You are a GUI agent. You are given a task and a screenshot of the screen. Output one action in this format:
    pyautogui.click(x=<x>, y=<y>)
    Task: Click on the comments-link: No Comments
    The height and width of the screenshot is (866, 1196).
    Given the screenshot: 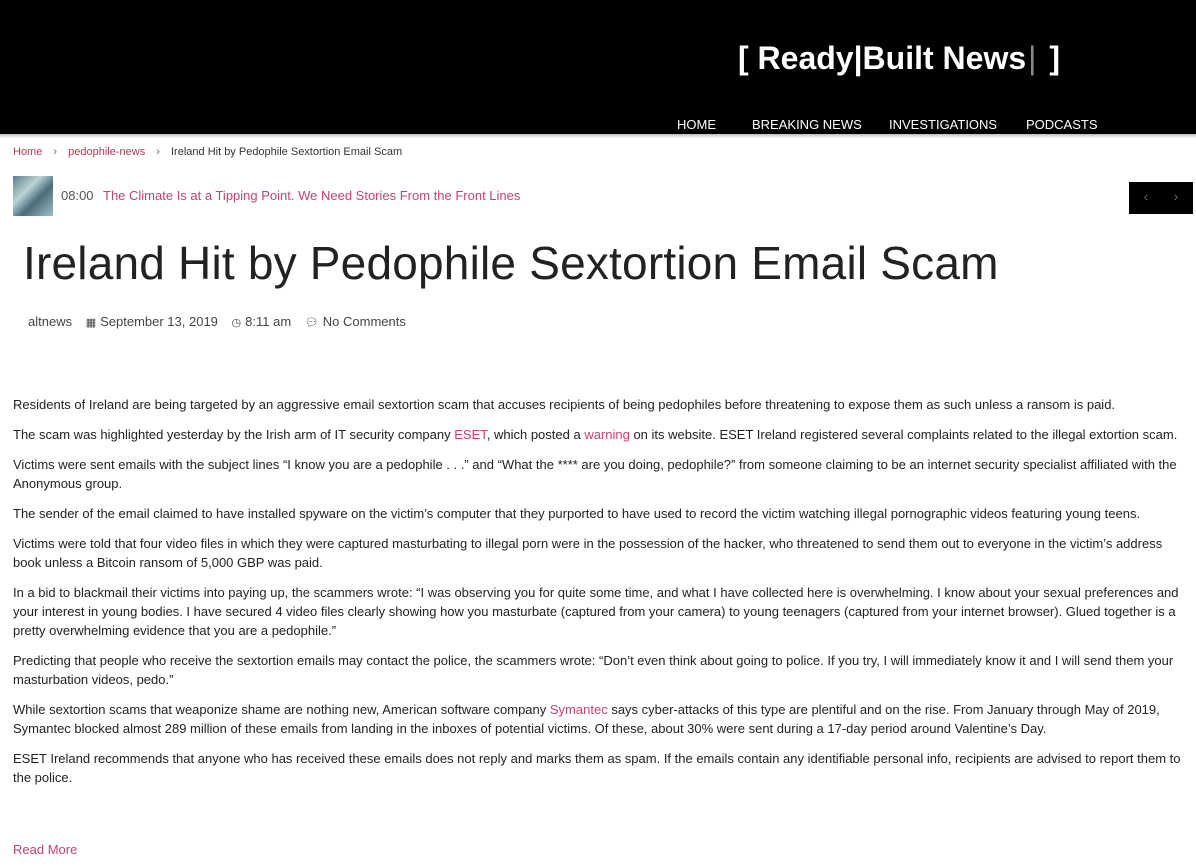 What is the action you would take?
    pyautogui.click(x=364, y=321)
    